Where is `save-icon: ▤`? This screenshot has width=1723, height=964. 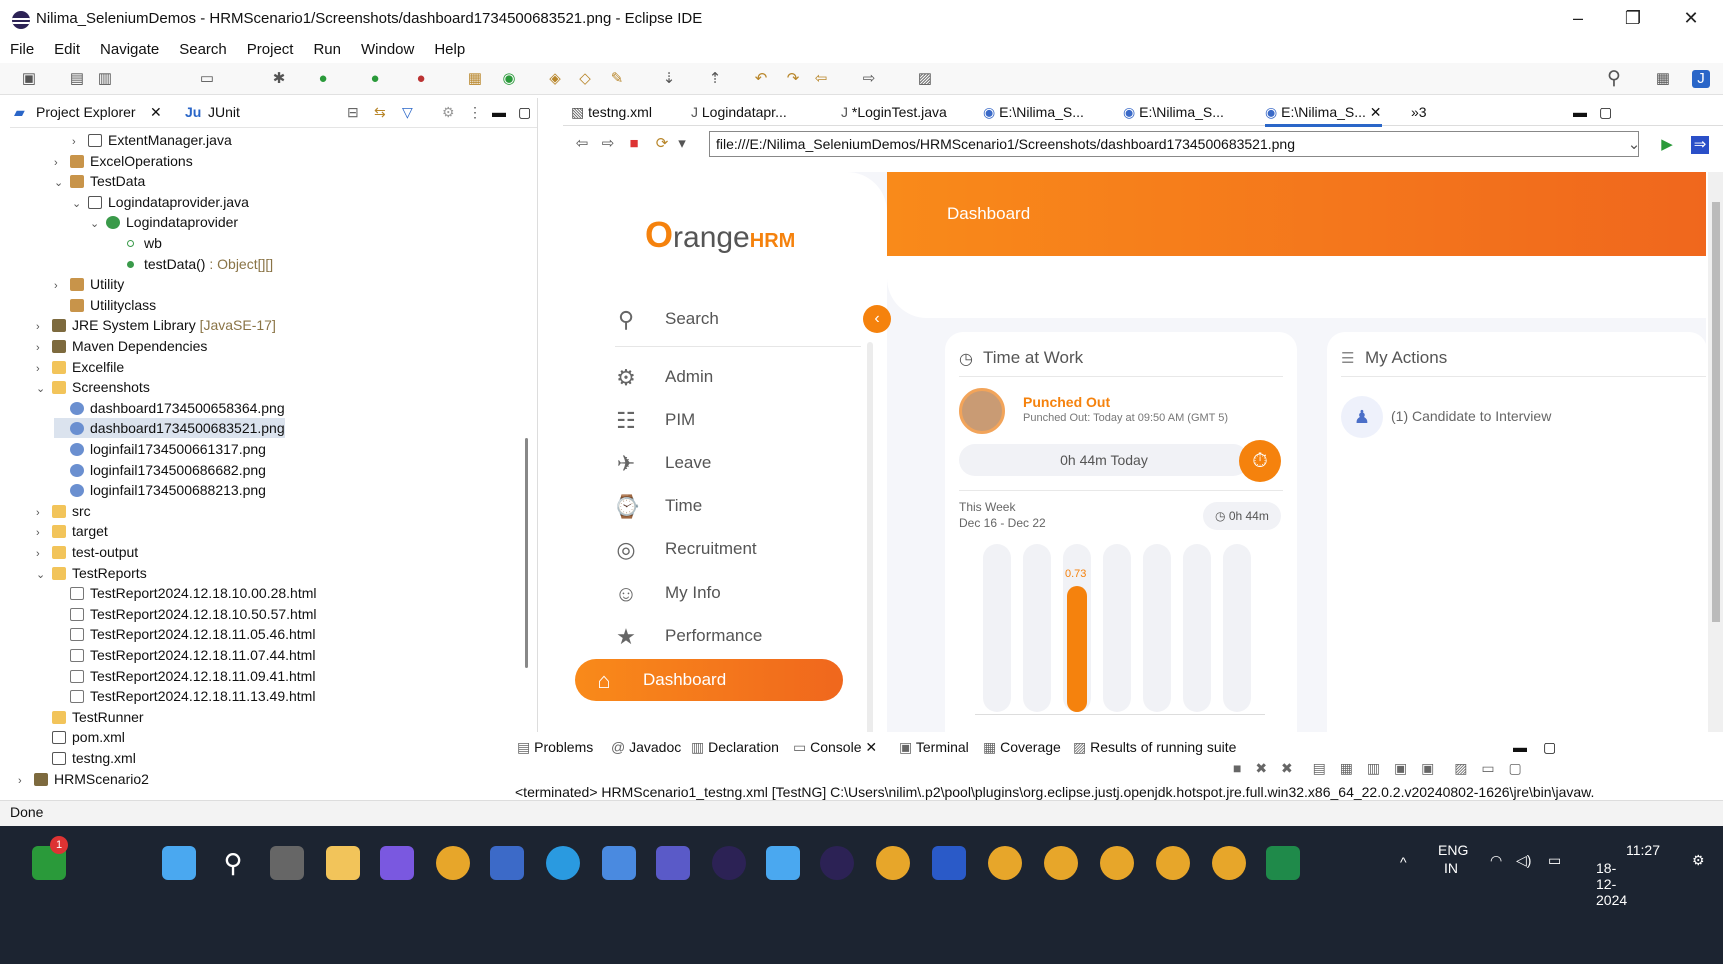
save-icon: ▤ is located at coordinates (77, 79).